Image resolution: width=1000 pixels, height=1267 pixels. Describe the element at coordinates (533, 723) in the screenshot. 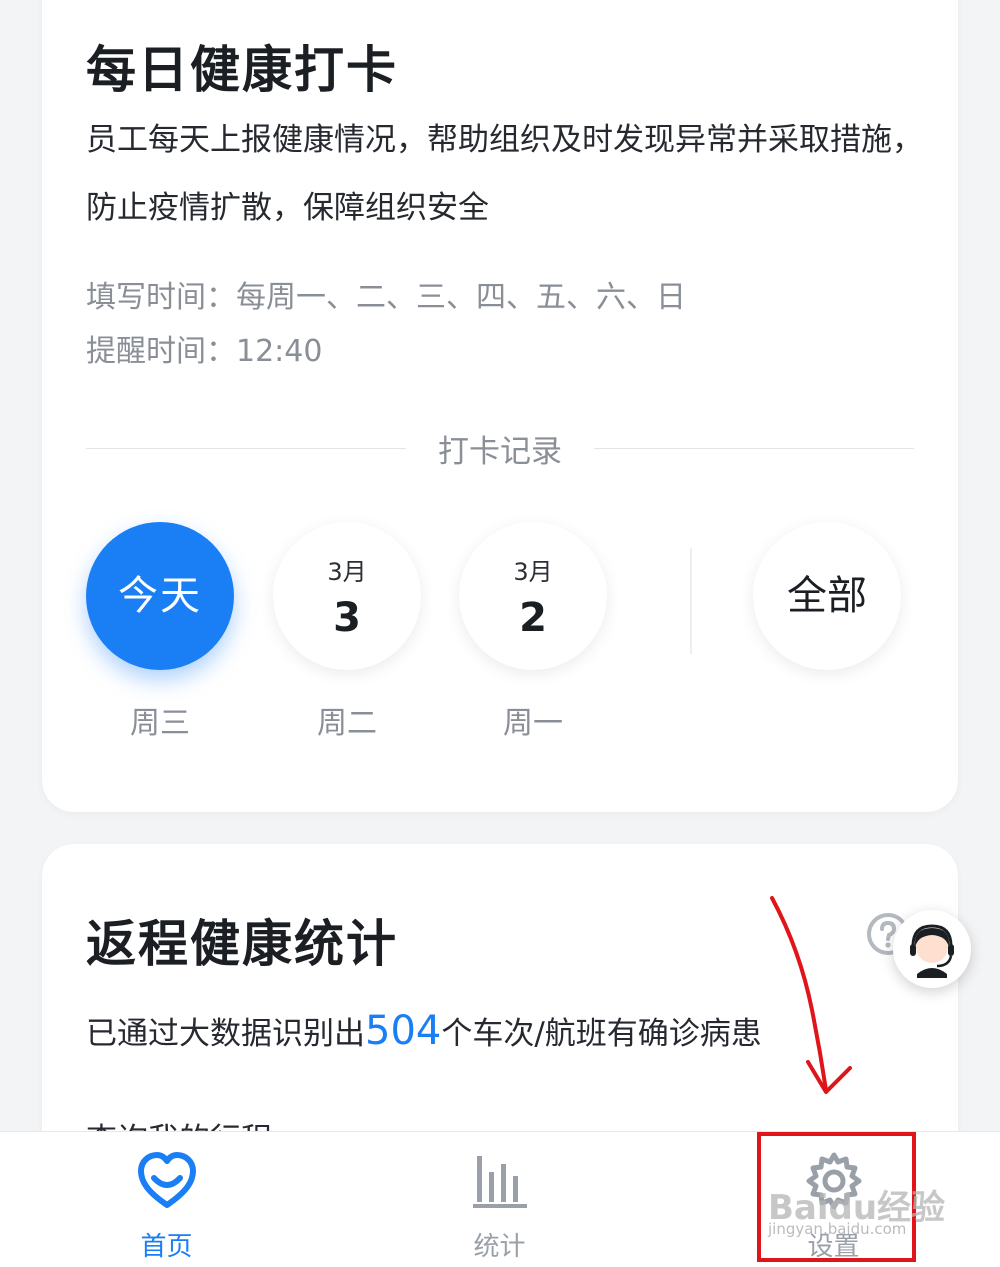

I see `weekday-label: 周一` at that location.